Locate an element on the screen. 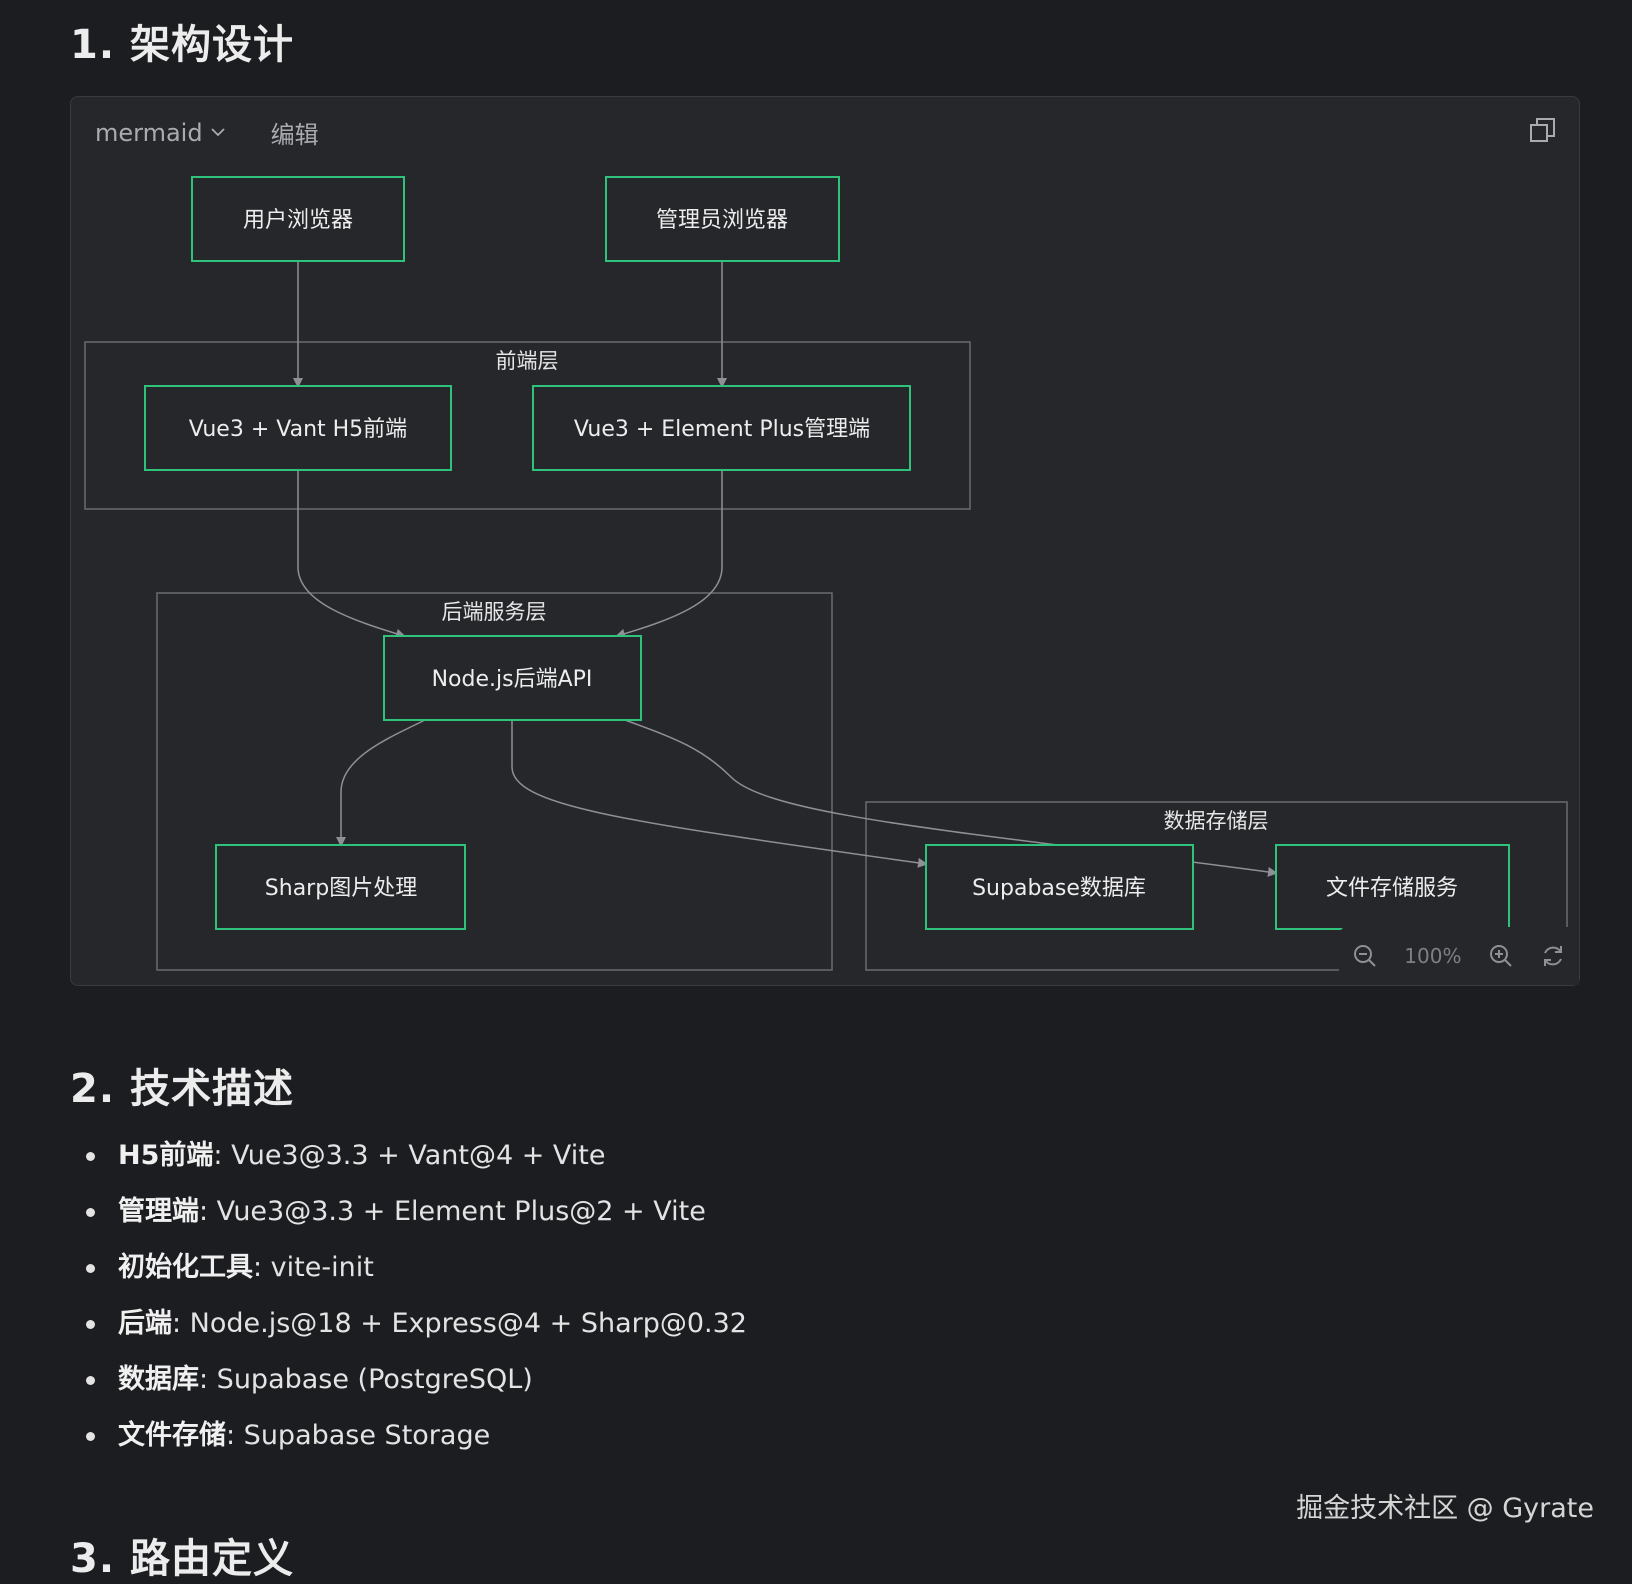 This screenshot has width=1632, height=1584. copy-icon is located at coordinates (1543, 131).